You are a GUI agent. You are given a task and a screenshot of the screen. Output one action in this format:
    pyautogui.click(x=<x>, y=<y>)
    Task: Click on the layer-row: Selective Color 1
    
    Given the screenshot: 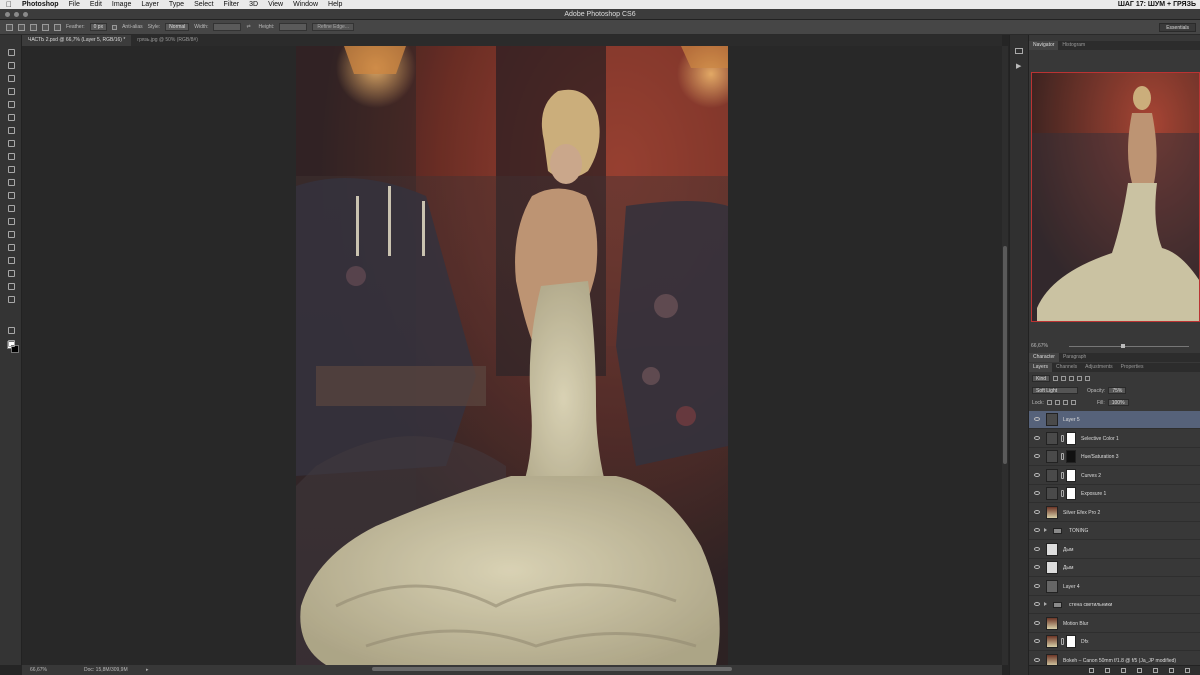 What is the action you would take?
    pyautogui.click(x=1114, y=439)
    